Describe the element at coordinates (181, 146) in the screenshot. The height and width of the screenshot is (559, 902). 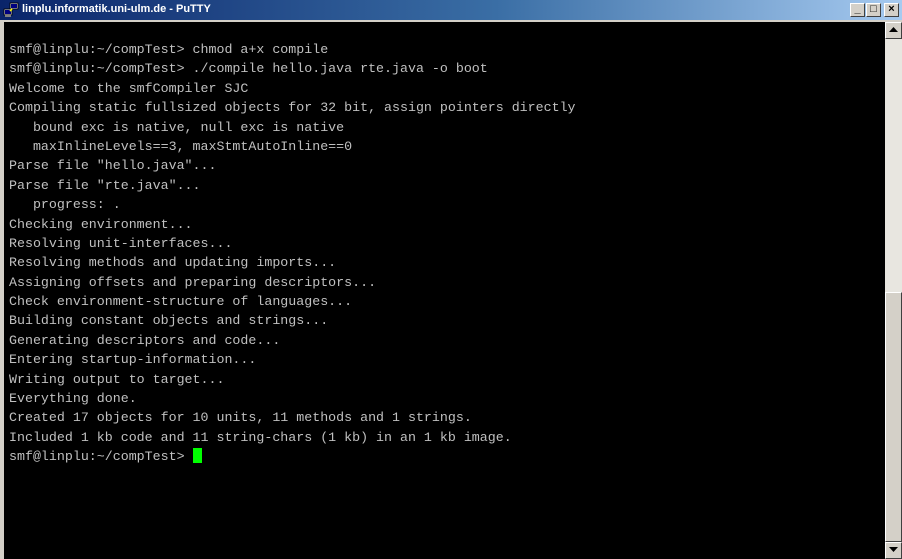
I see `terminal-line: maxInlineLevels==3, maxStmtAutoInline==0` at that location.